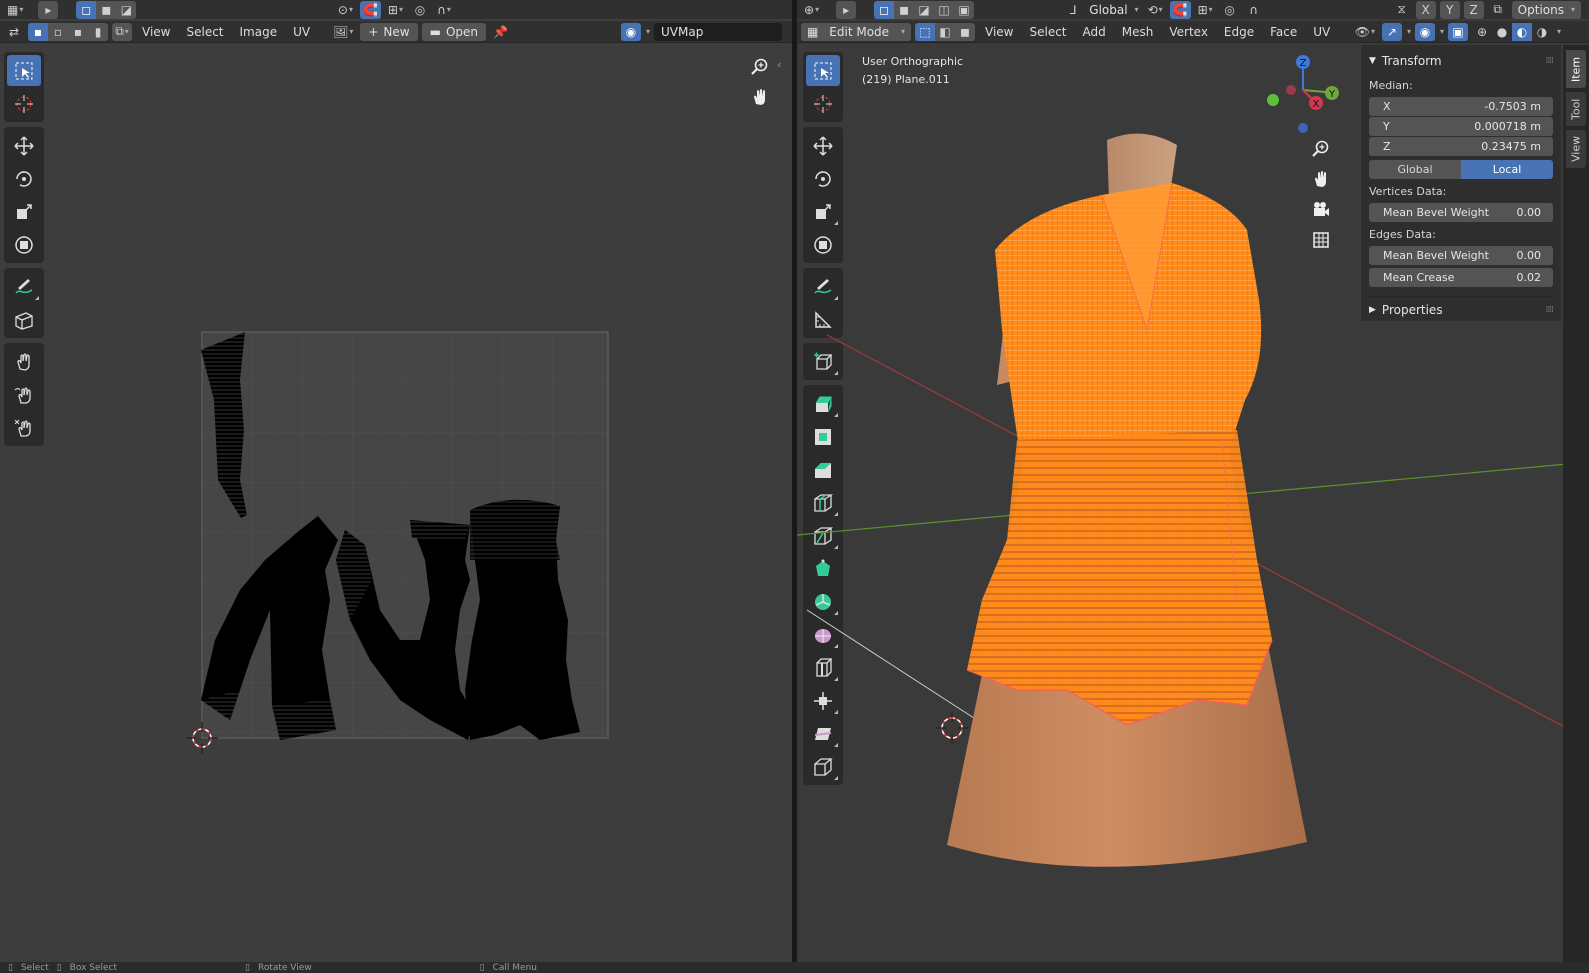  I want to click on navigation-gizmo: Z Y X, so click(1298, 95).